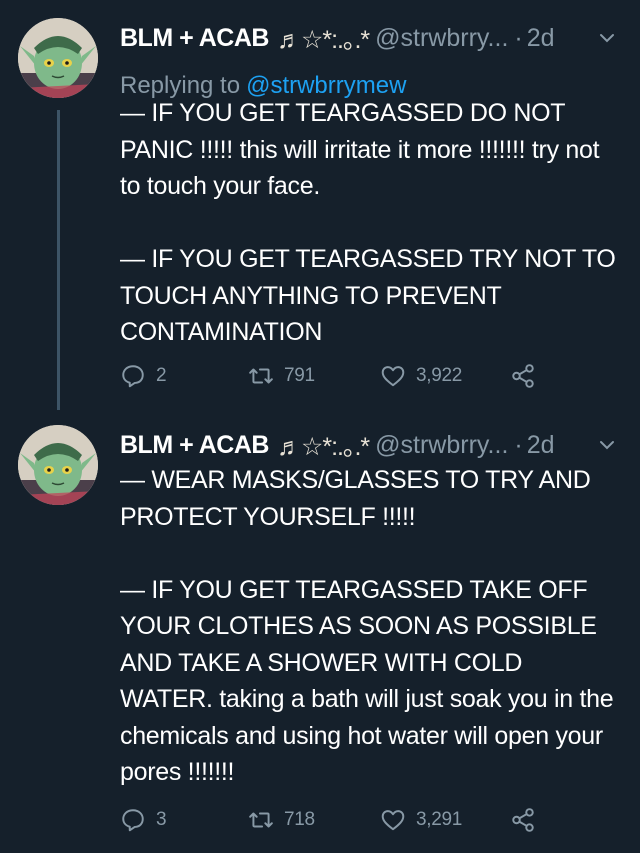 This screenshot has height=853, width=640. I want to click on like-button: 3,291, so click(421, 820).